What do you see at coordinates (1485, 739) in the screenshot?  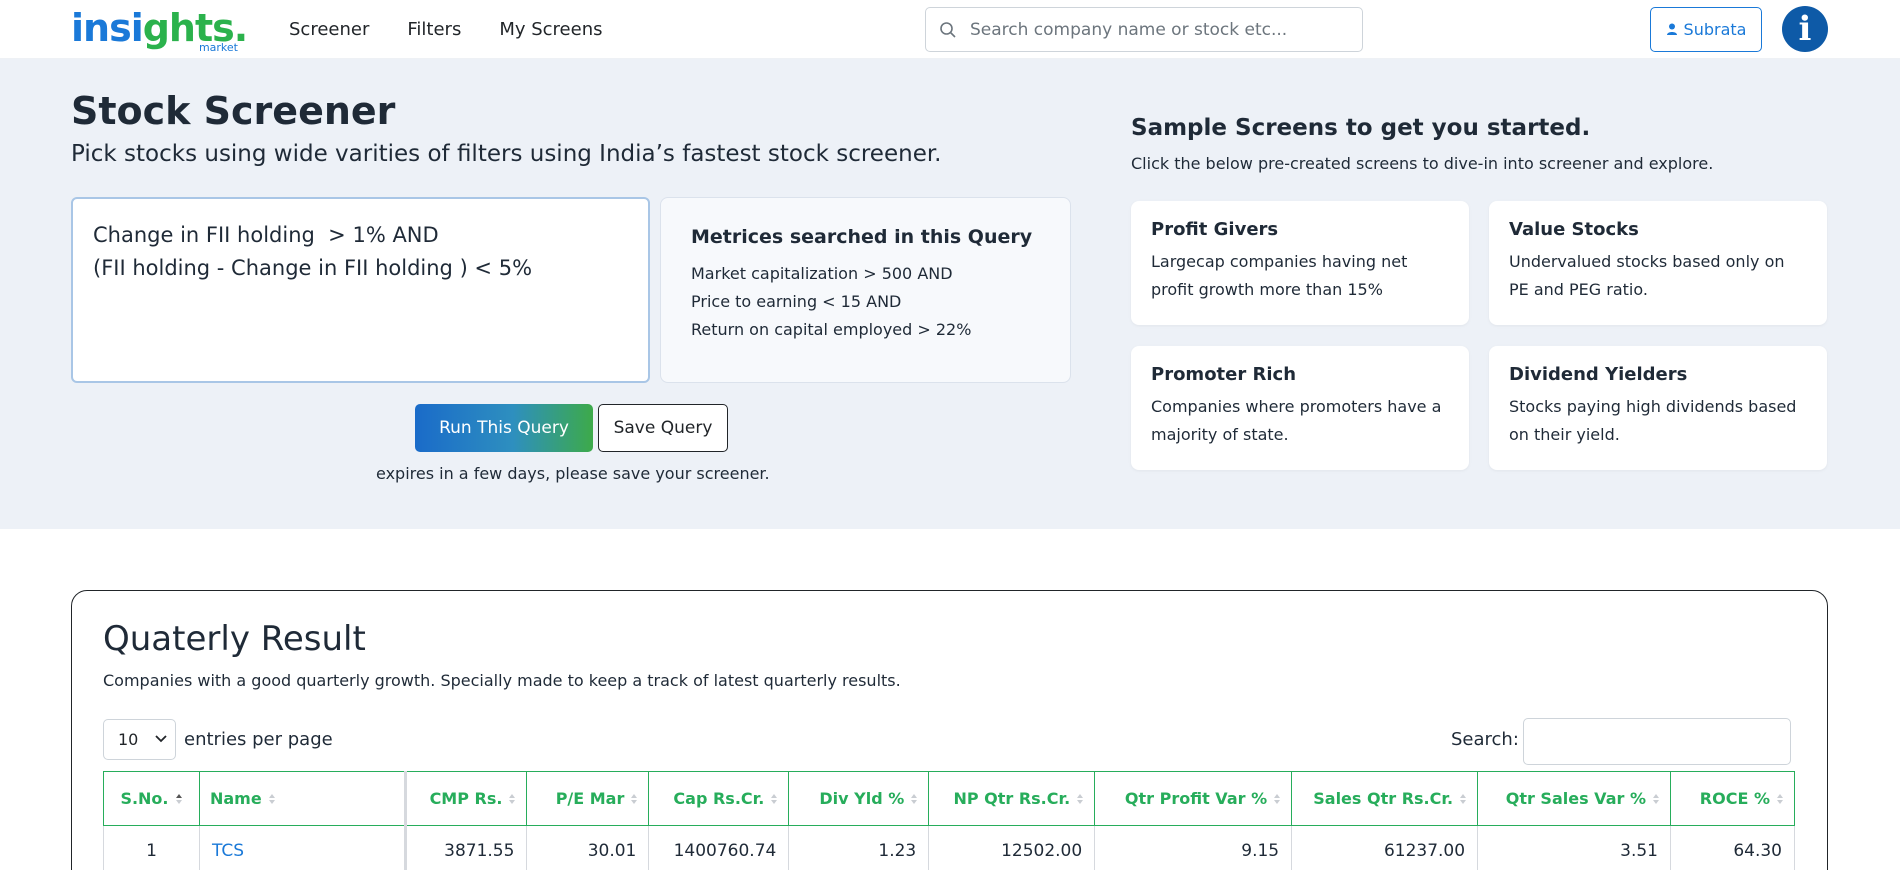 I see `table-search-label: Search:` at bounding box center [1485, 739].